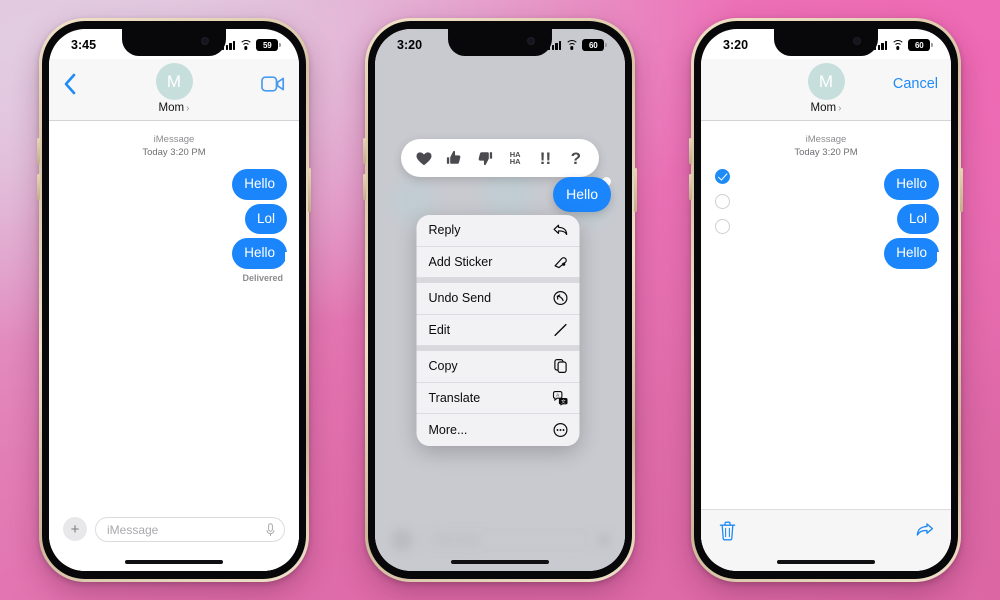 This screenshot has height=600, width=1000. Describe the element at coordinates (460, 298) in the screenshot. I see `menu-item-label: Undo Send` at that location.